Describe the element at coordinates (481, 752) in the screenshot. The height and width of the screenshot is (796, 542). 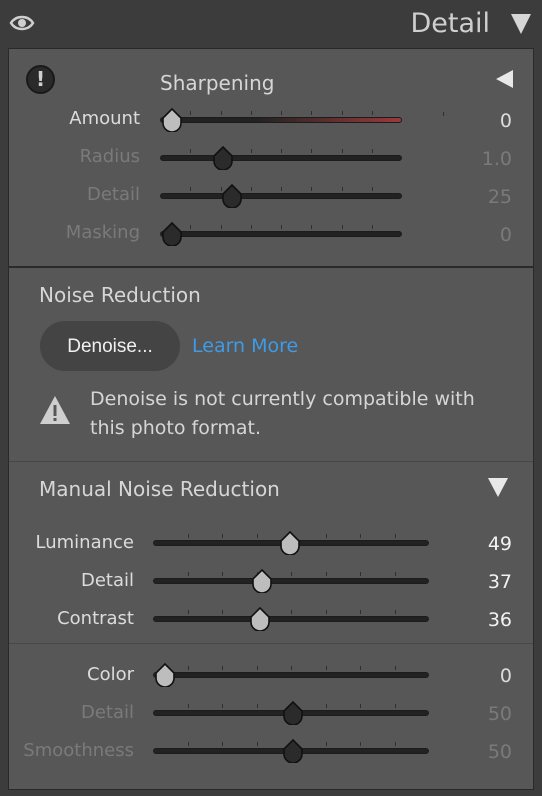
I see `color-smoothness-value: 50` at that location.